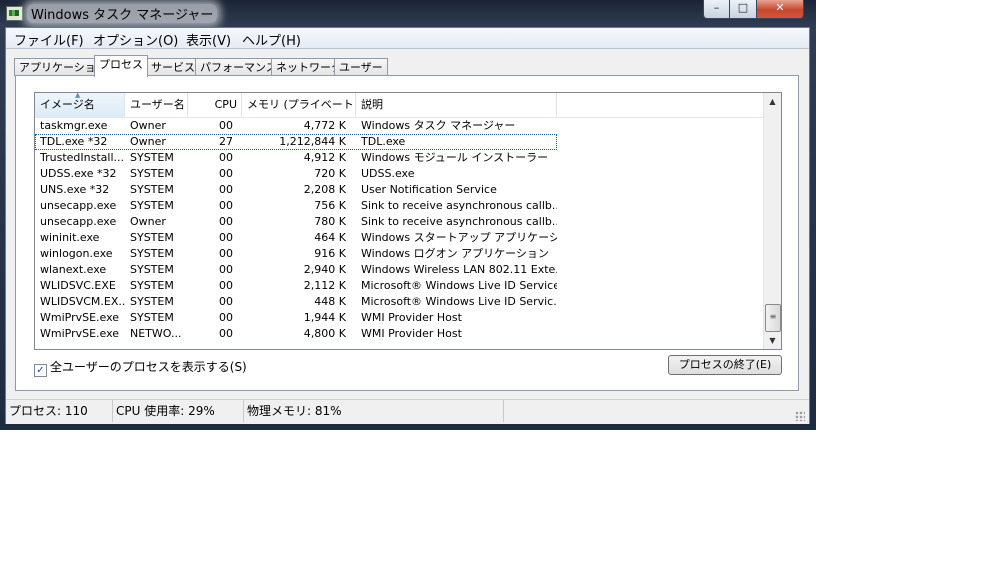  Describe the element at coordinates (78, 221) in the screenshot. I see `process-image-name: unsecapp.exe` at that location.